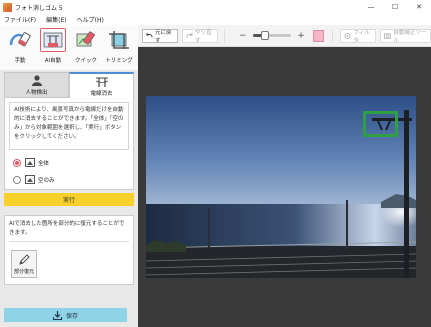 The height and width of the screenshot is (327, 431). I want to click on power-line-icon, so click(101, 82).